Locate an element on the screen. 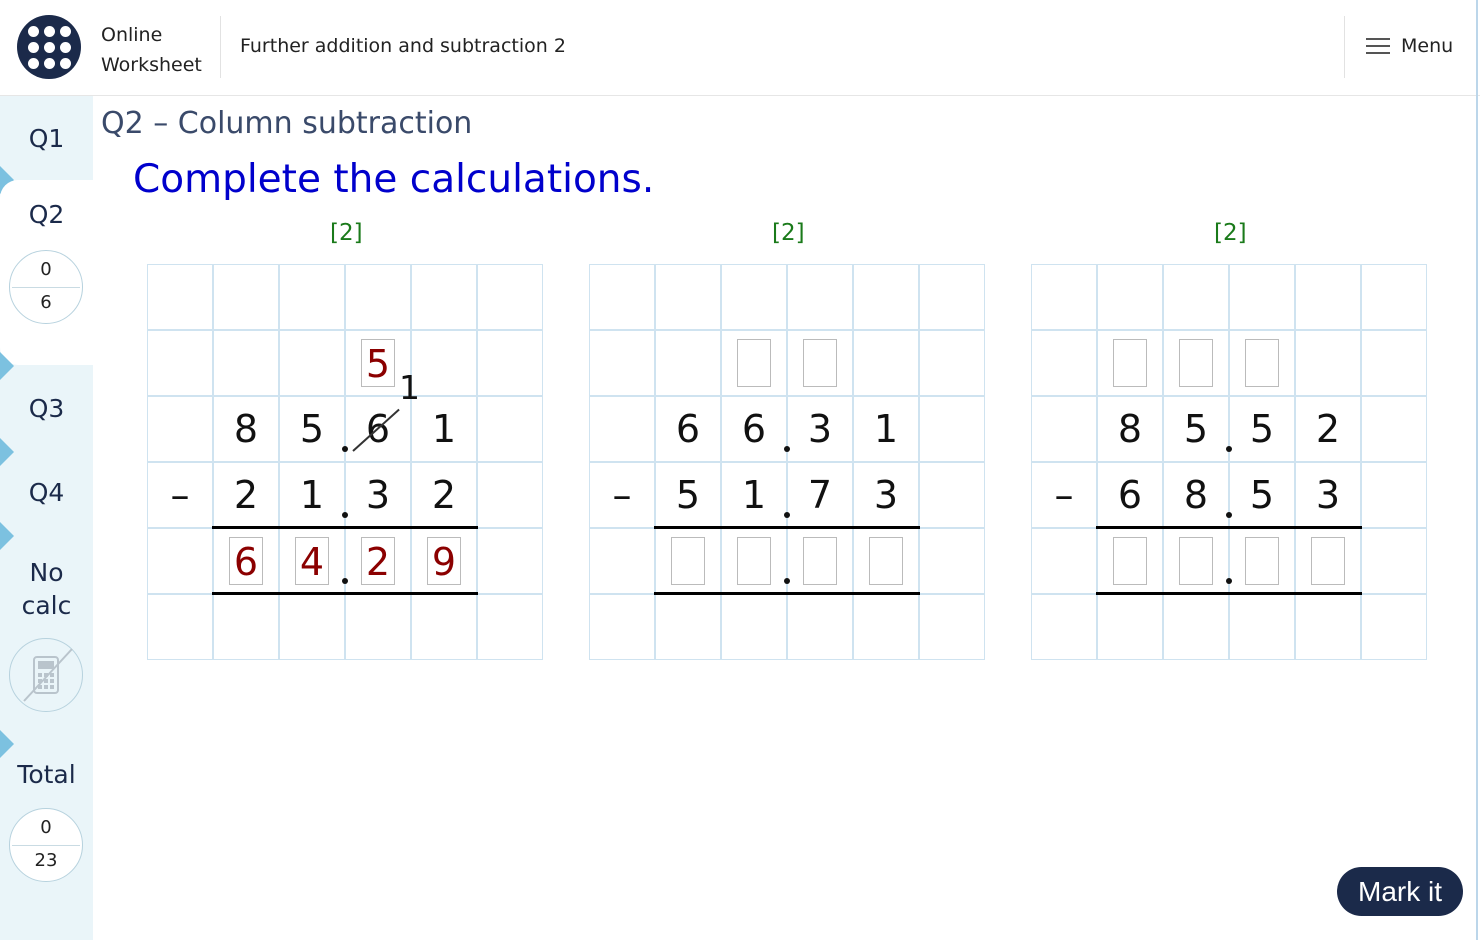 The image size is (1480, 940). q2-score-badge: 0 6 is located at coordinates (46, 287).